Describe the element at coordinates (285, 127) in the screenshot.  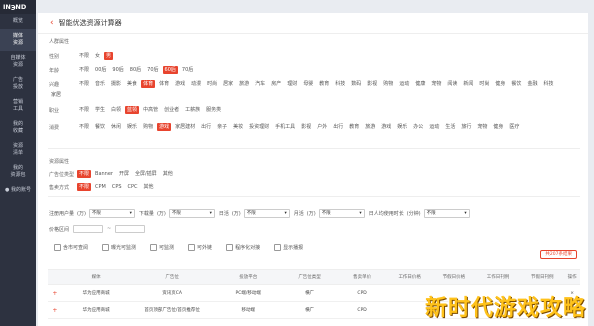
I see `filter-option: 手机工具` at that location.